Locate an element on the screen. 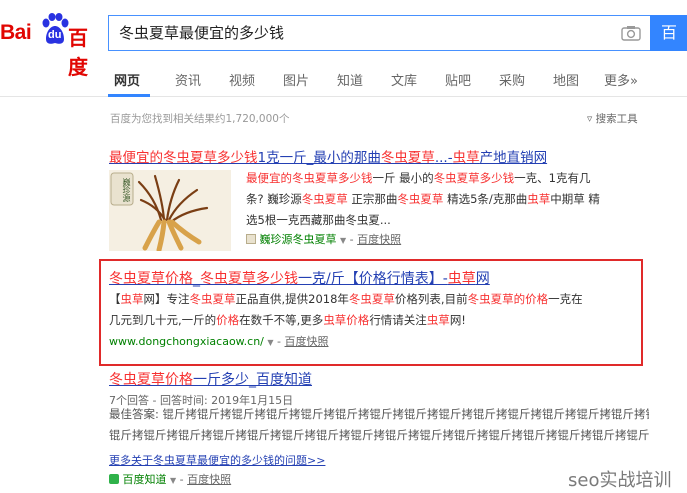  tab-wenku: 文库 is located at coordinates (404, 79).